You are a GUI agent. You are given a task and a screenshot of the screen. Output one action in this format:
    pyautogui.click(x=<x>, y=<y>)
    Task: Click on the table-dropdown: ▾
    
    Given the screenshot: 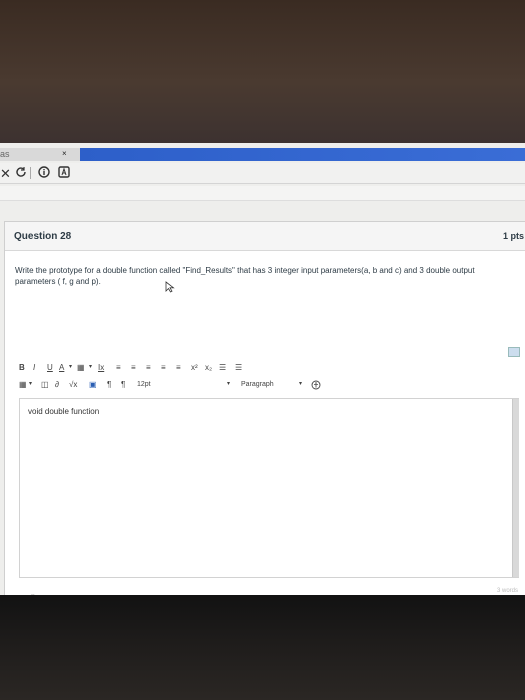 What is the action you would take?
    pyautogui.click(x=30, y=383)
    